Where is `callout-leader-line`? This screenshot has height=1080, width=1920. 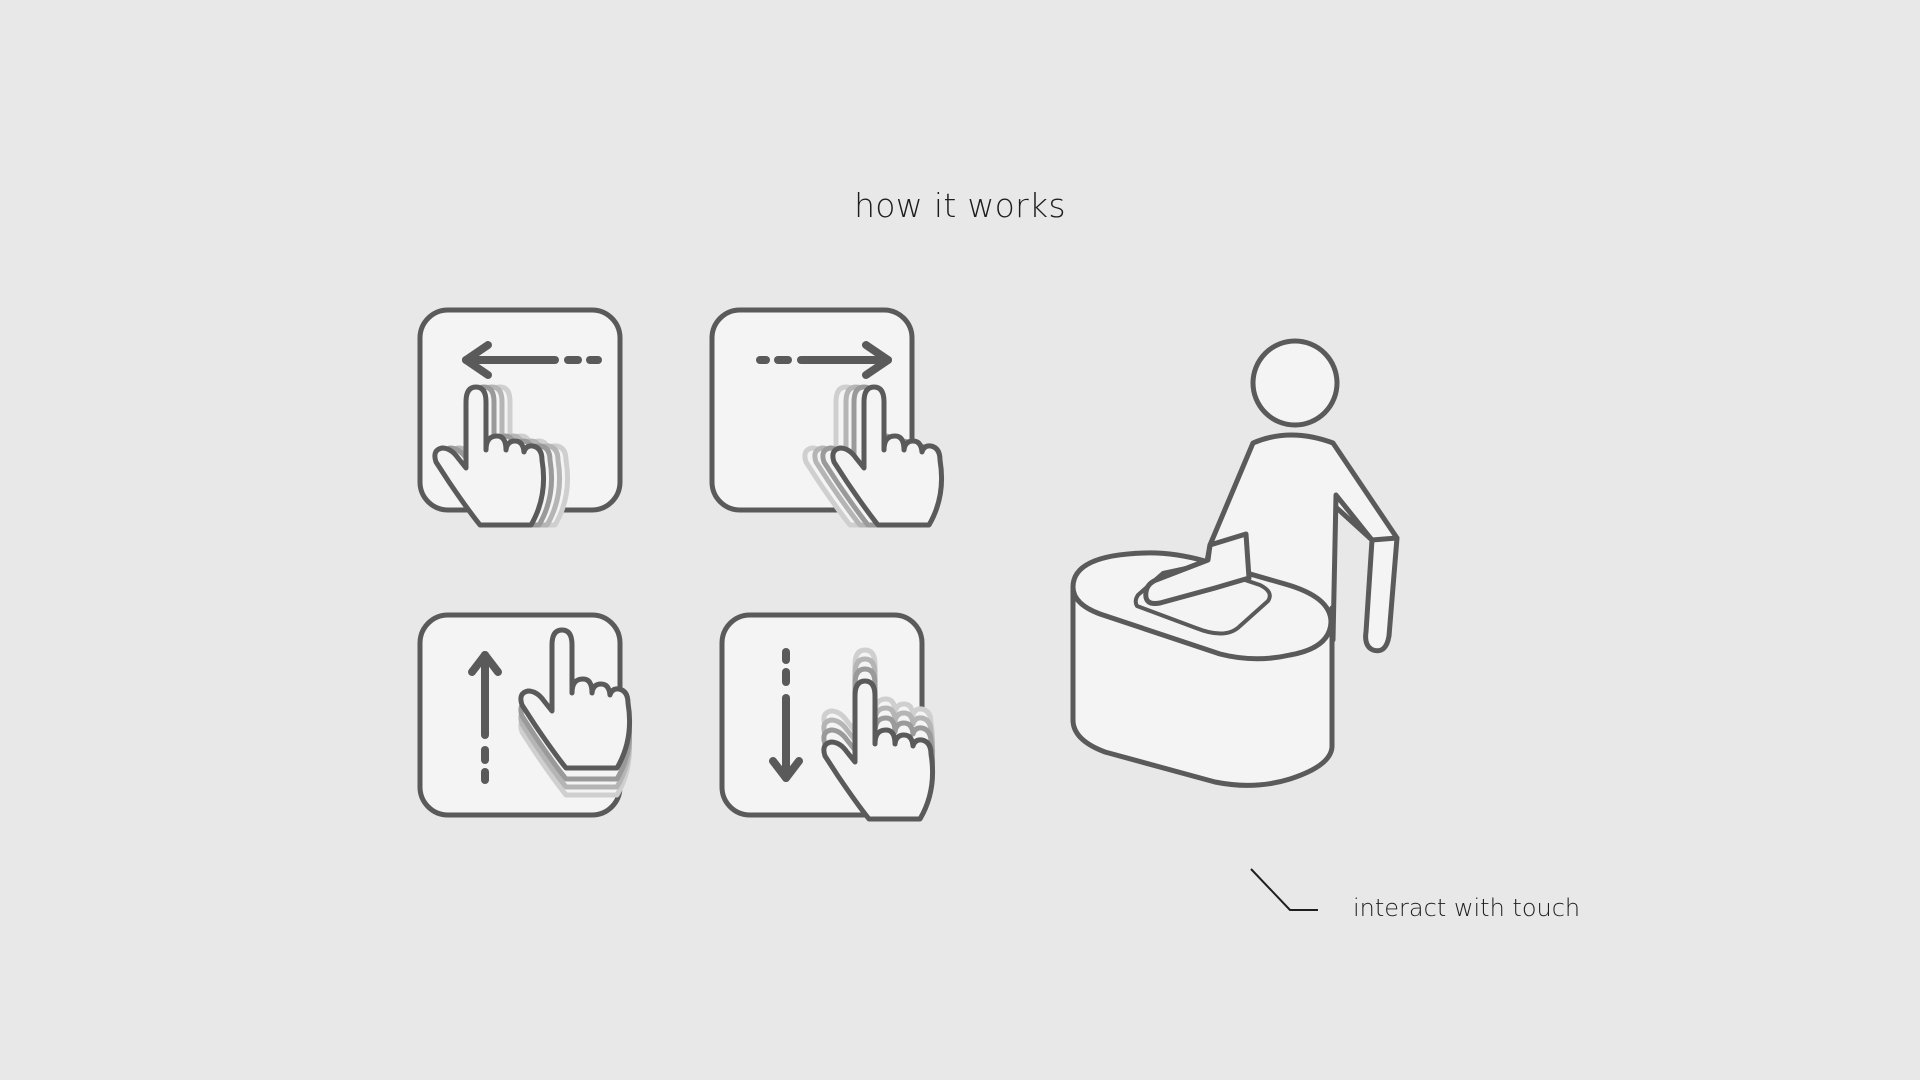 callout-leader-line is located at coordinates (1284, 889).